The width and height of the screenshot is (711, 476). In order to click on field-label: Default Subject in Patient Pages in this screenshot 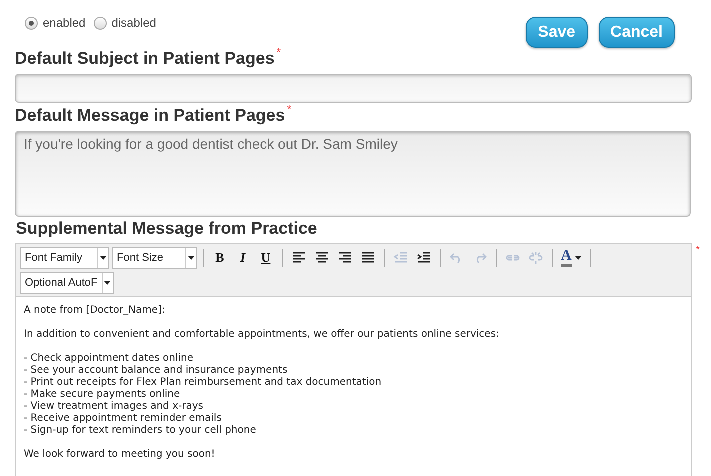, I will do `click(145, 59)`.